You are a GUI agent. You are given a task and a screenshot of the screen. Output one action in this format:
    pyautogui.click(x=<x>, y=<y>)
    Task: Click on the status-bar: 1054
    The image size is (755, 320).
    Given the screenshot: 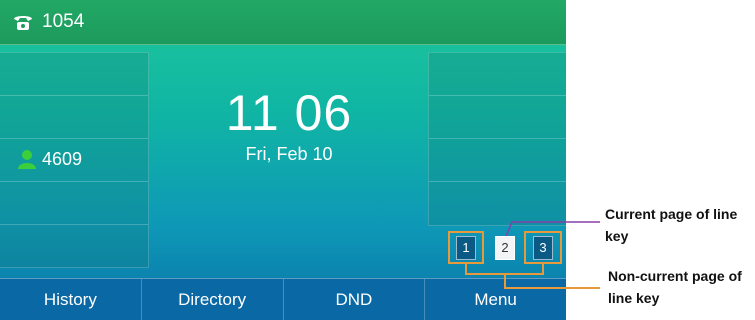 What is the action you would take?
    pyautogui.click(x=283, y=22)
    